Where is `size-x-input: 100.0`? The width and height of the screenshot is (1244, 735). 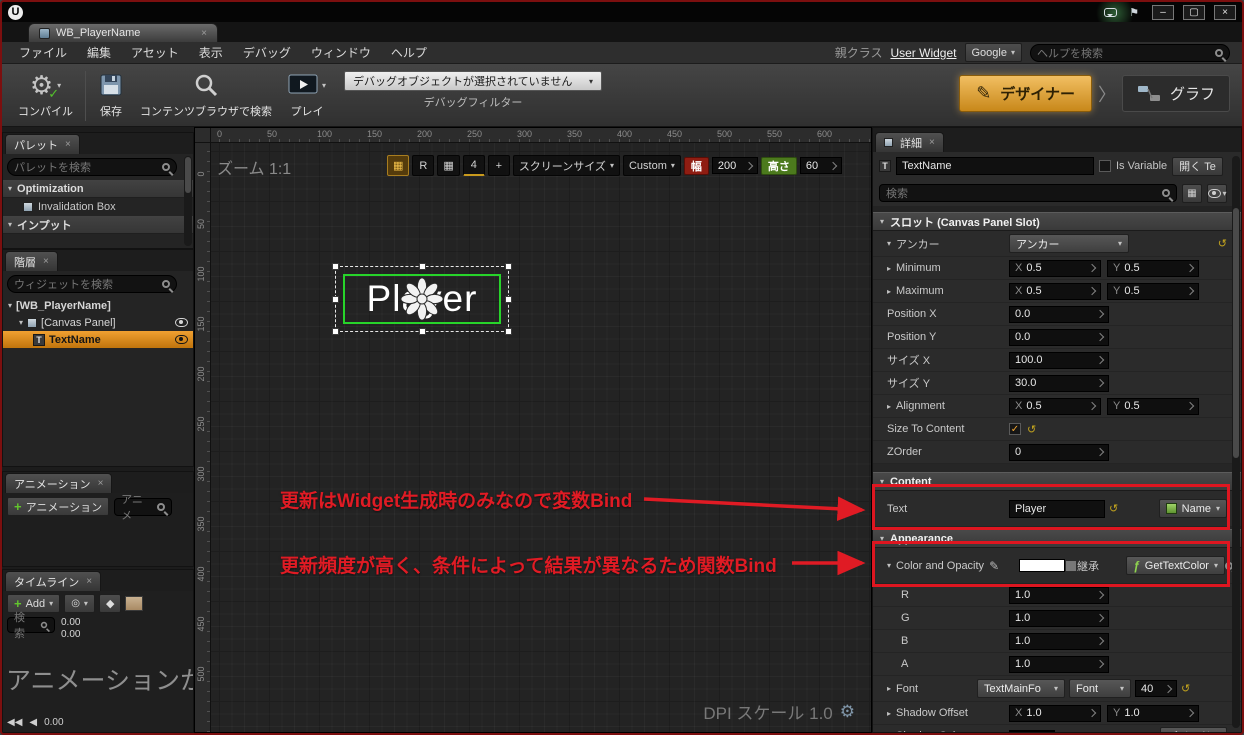 size-x-input: 100.0 is located at coordinates (1059, 360).